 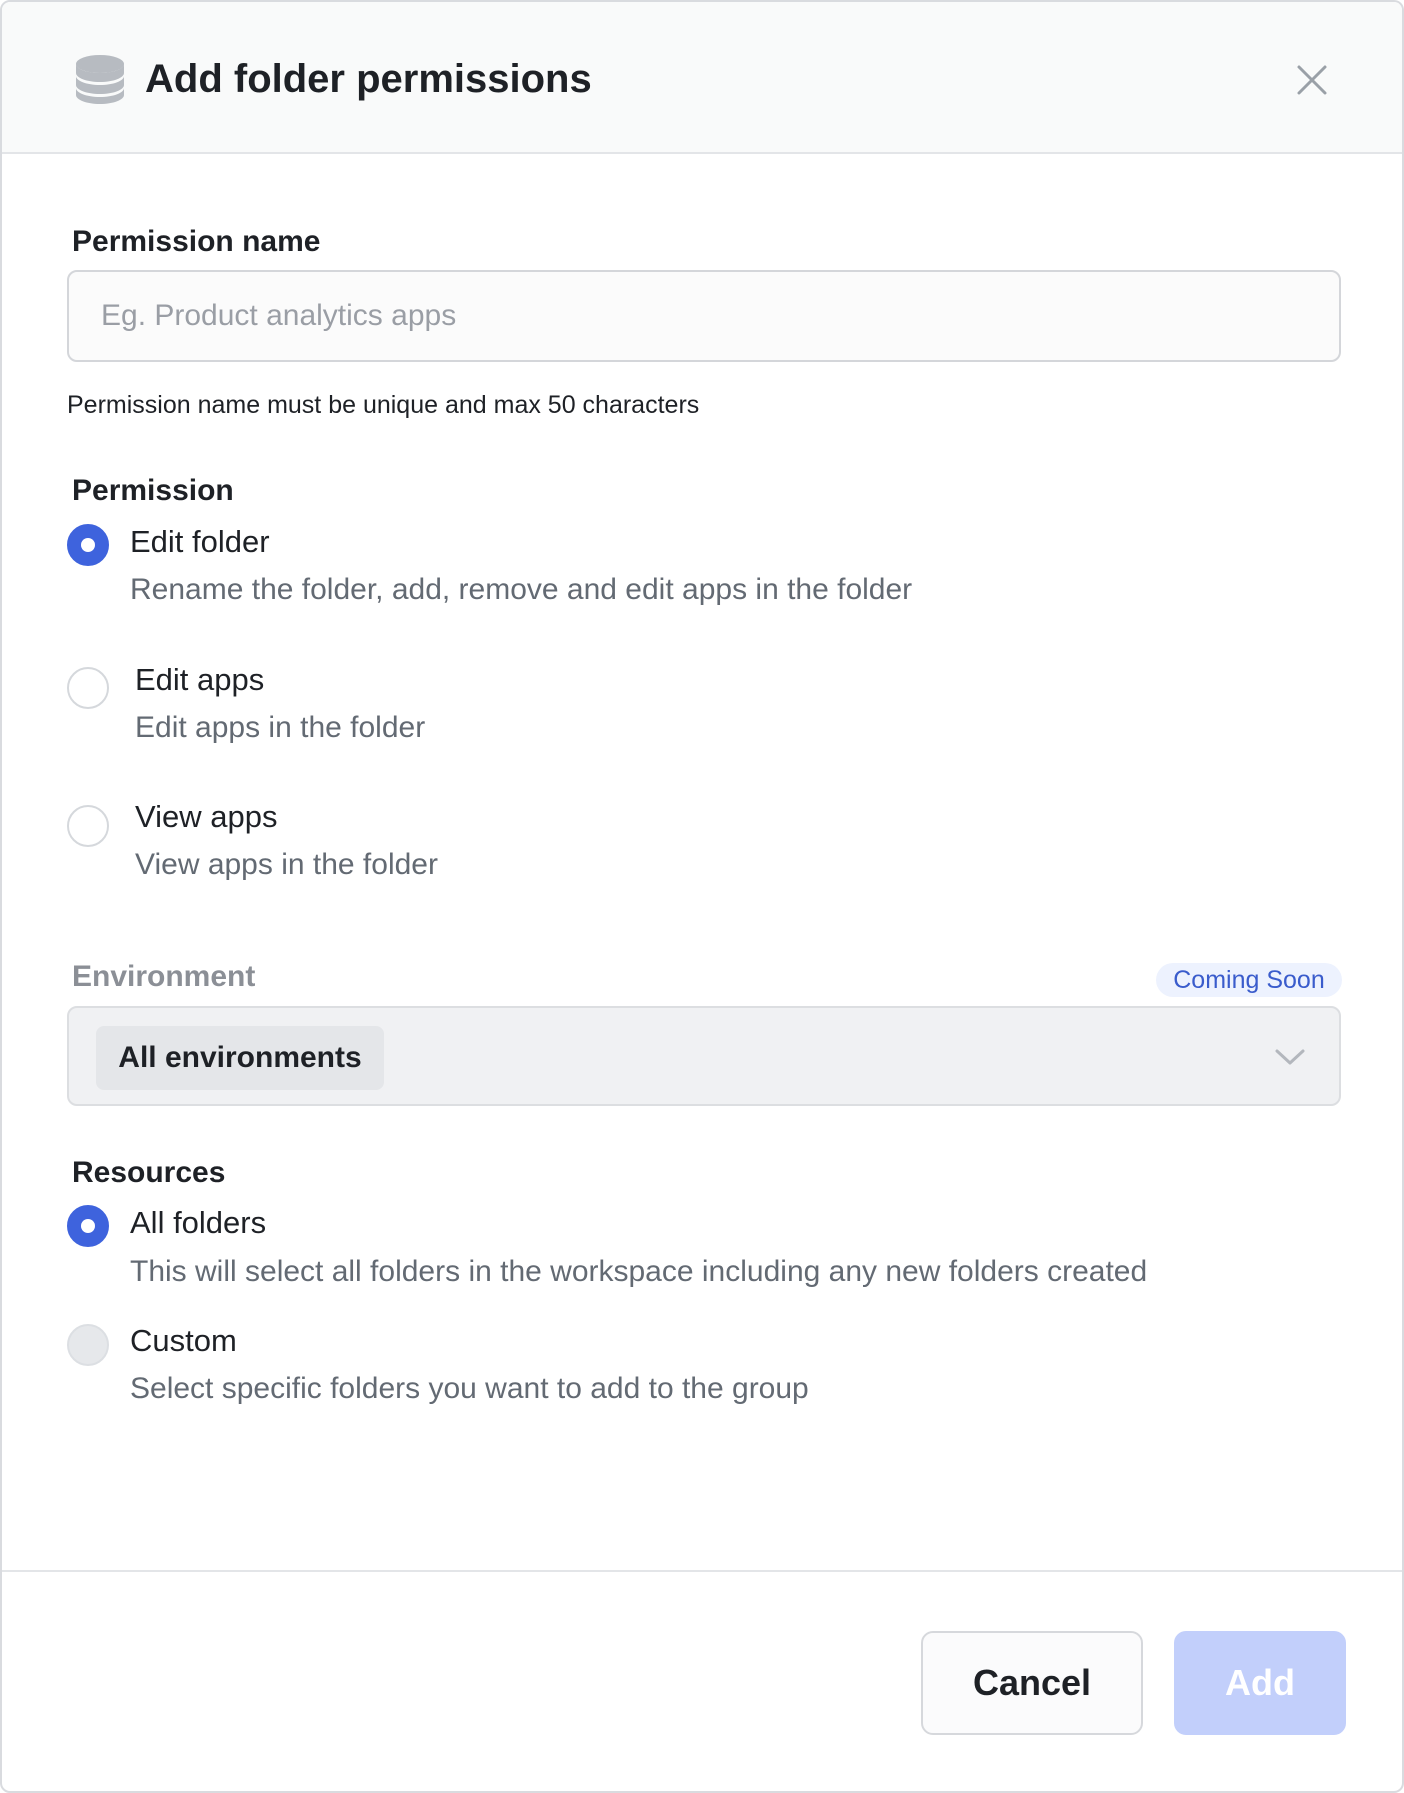 I want to click on close-icon, so click(x=1312, y=80).